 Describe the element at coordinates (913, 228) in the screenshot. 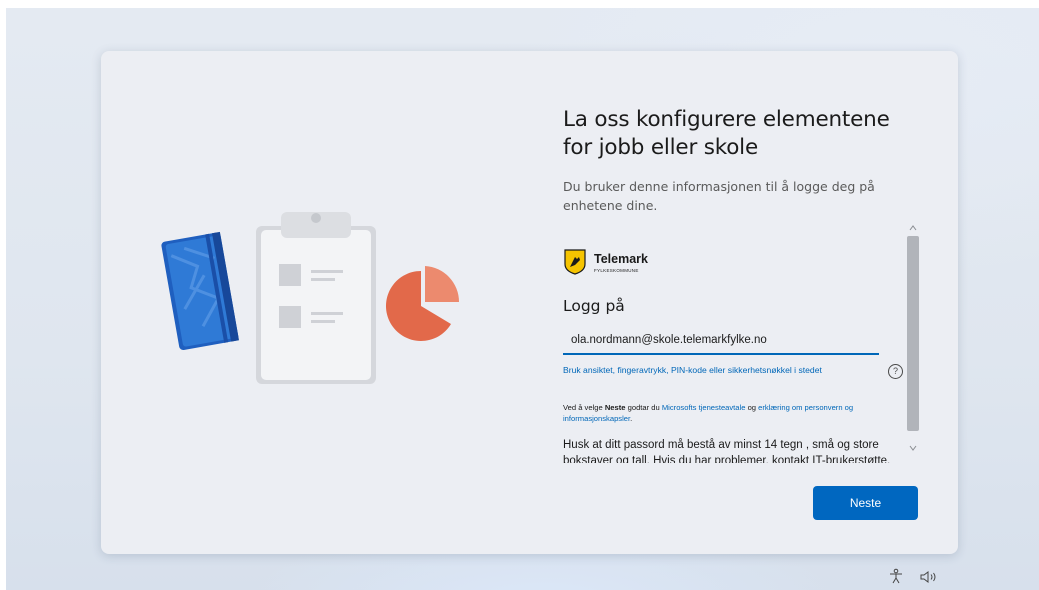

I see `scroll-up-icon` at that location.